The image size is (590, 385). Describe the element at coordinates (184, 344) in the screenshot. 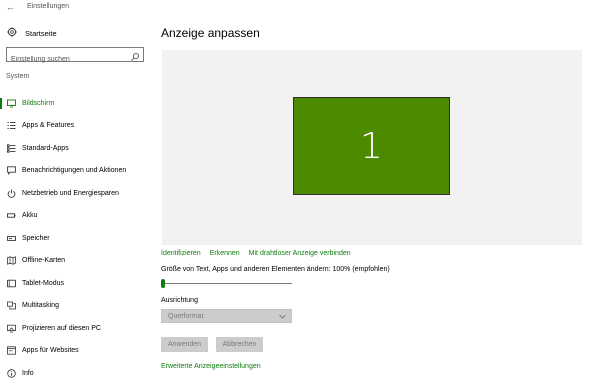

I see `apply-button: Anwenden` at that location.